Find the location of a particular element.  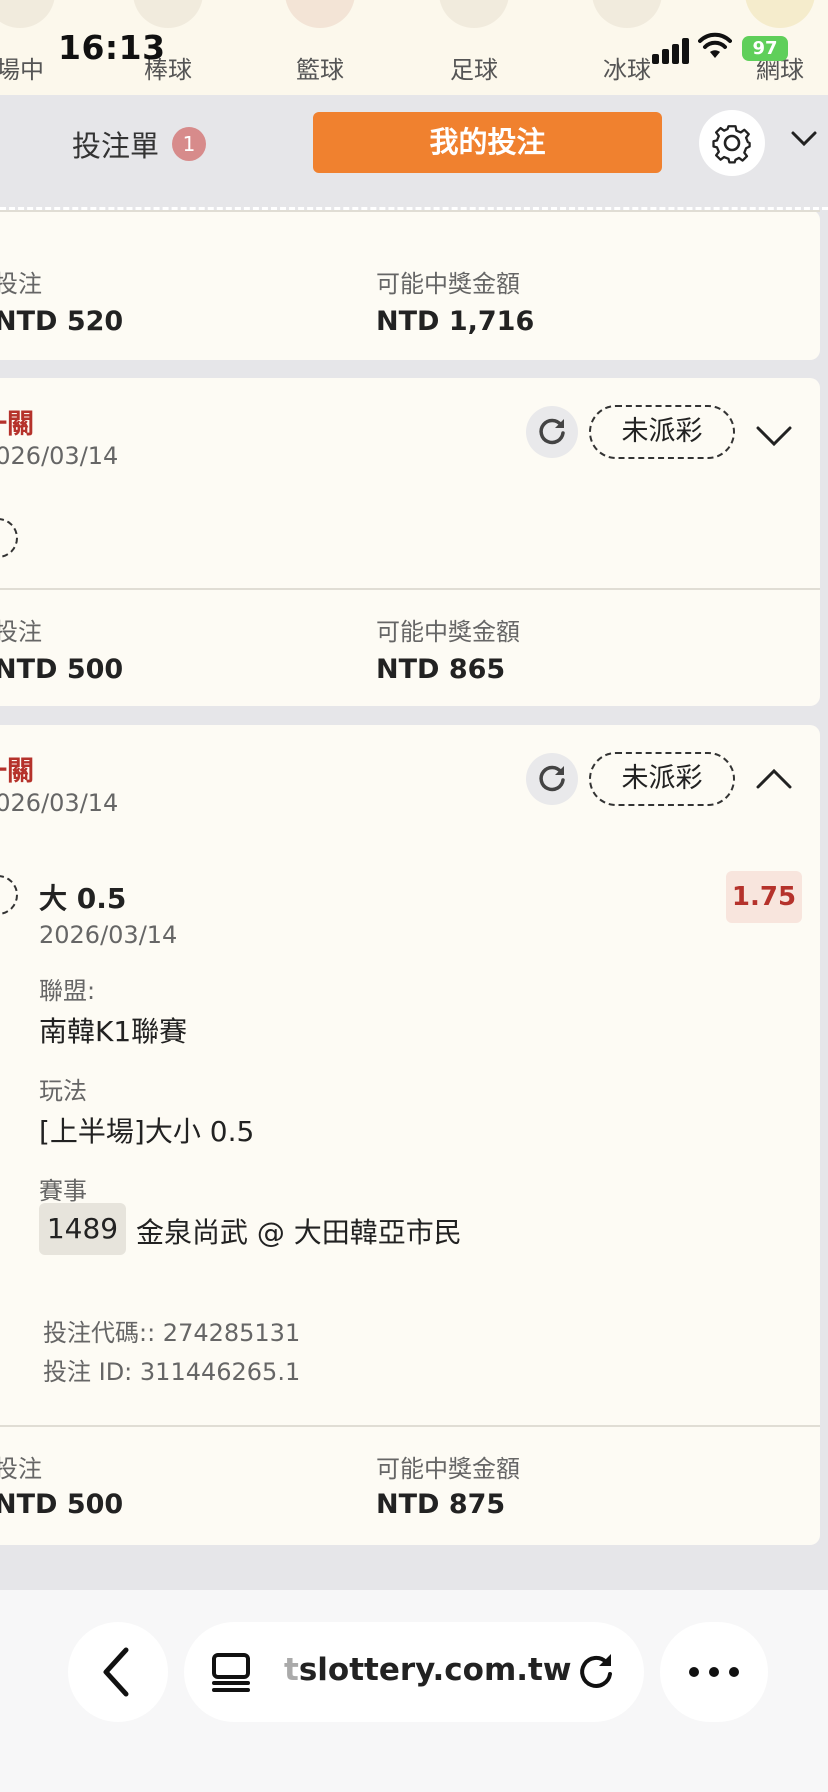

betslip-count-badge: 1 is located at coordinates (189, 144).